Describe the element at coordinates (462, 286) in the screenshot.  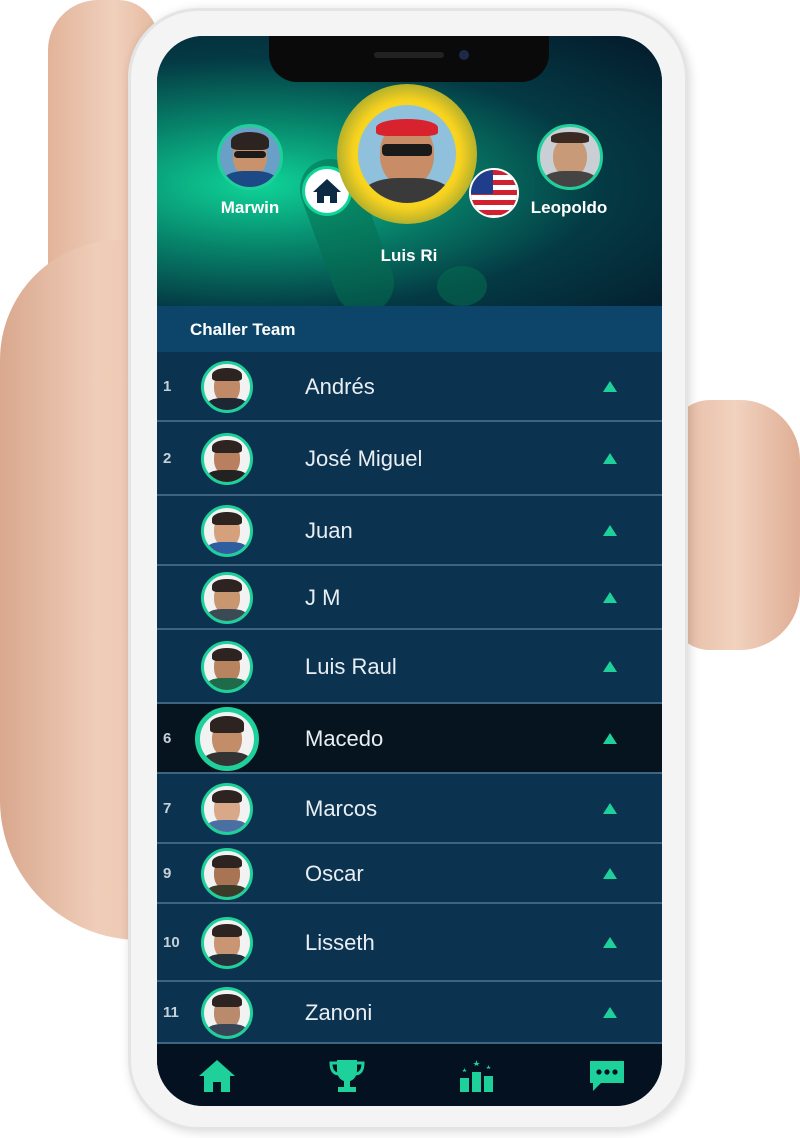
I see `header-decoration` at that location.